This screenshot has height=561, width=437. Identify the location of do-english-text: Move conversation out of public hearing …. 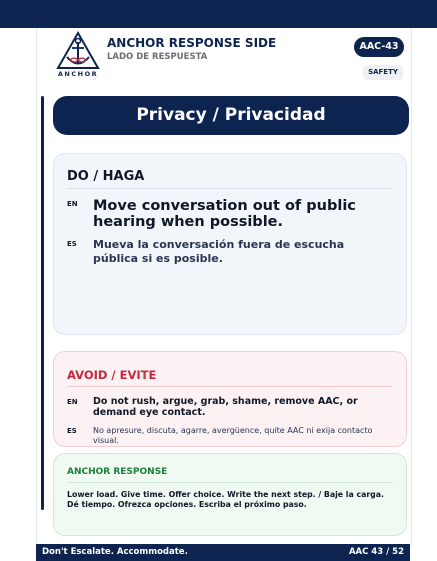
(224, 214).